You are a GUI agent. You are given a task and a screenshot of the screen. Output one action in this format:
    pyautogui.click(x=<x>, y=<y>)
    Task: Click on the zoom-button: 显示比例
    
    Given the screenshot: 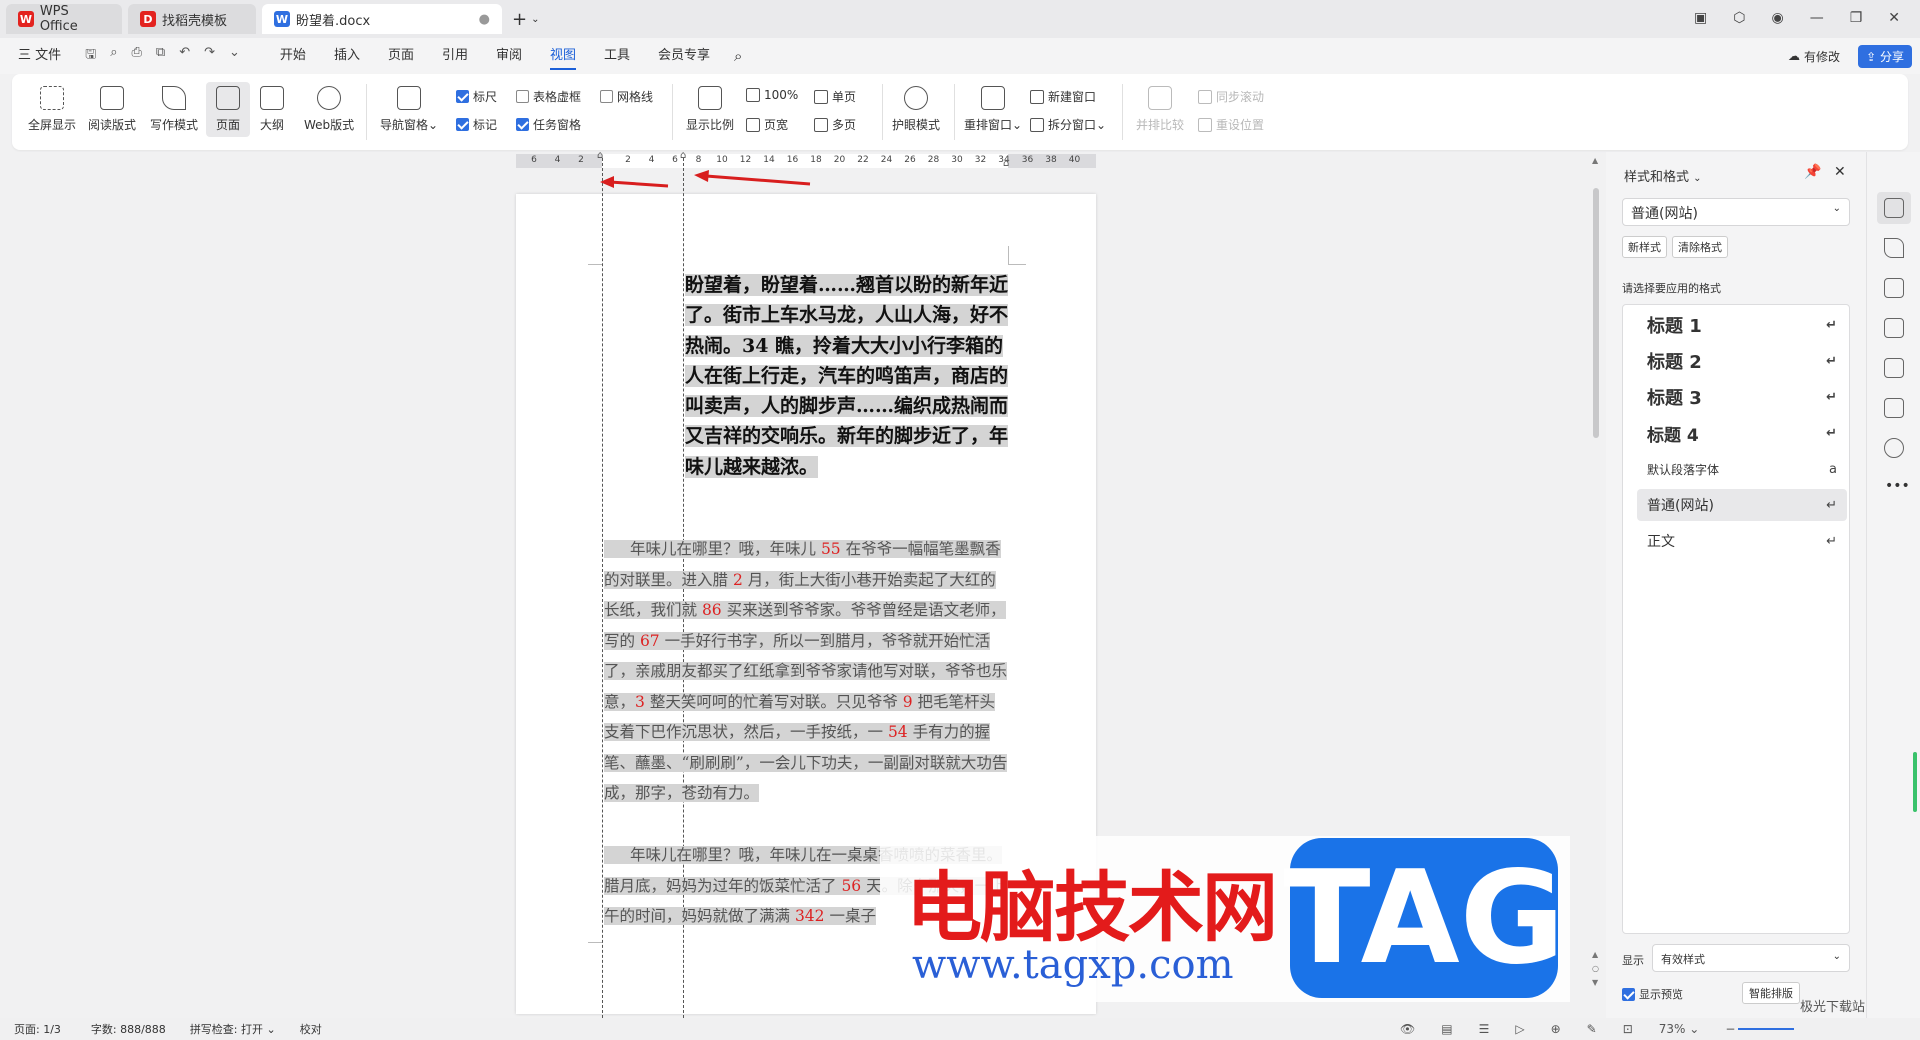 What is the action you would take?
    pyautogui.click(x=710, y=109)
    